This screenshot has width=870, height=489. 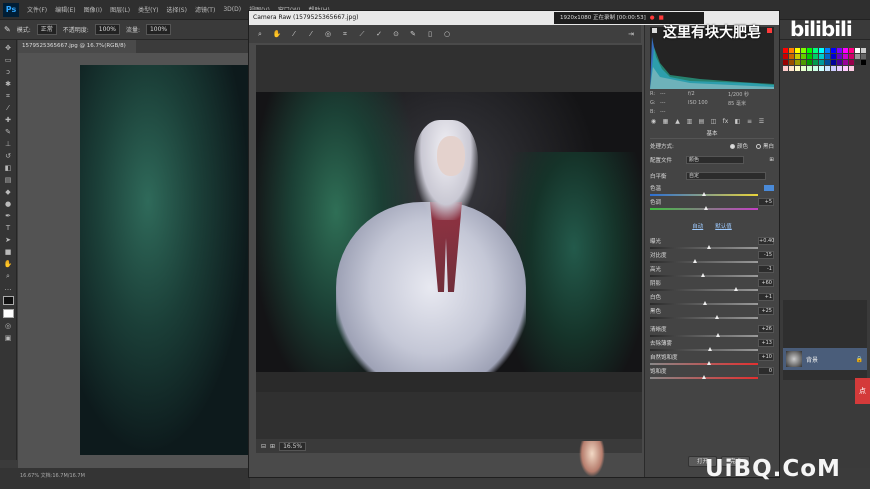 What do you see at coordinates (723, 227) in the screenshot?
I see `default-link: 默认值` at bounding box center [723, 227].